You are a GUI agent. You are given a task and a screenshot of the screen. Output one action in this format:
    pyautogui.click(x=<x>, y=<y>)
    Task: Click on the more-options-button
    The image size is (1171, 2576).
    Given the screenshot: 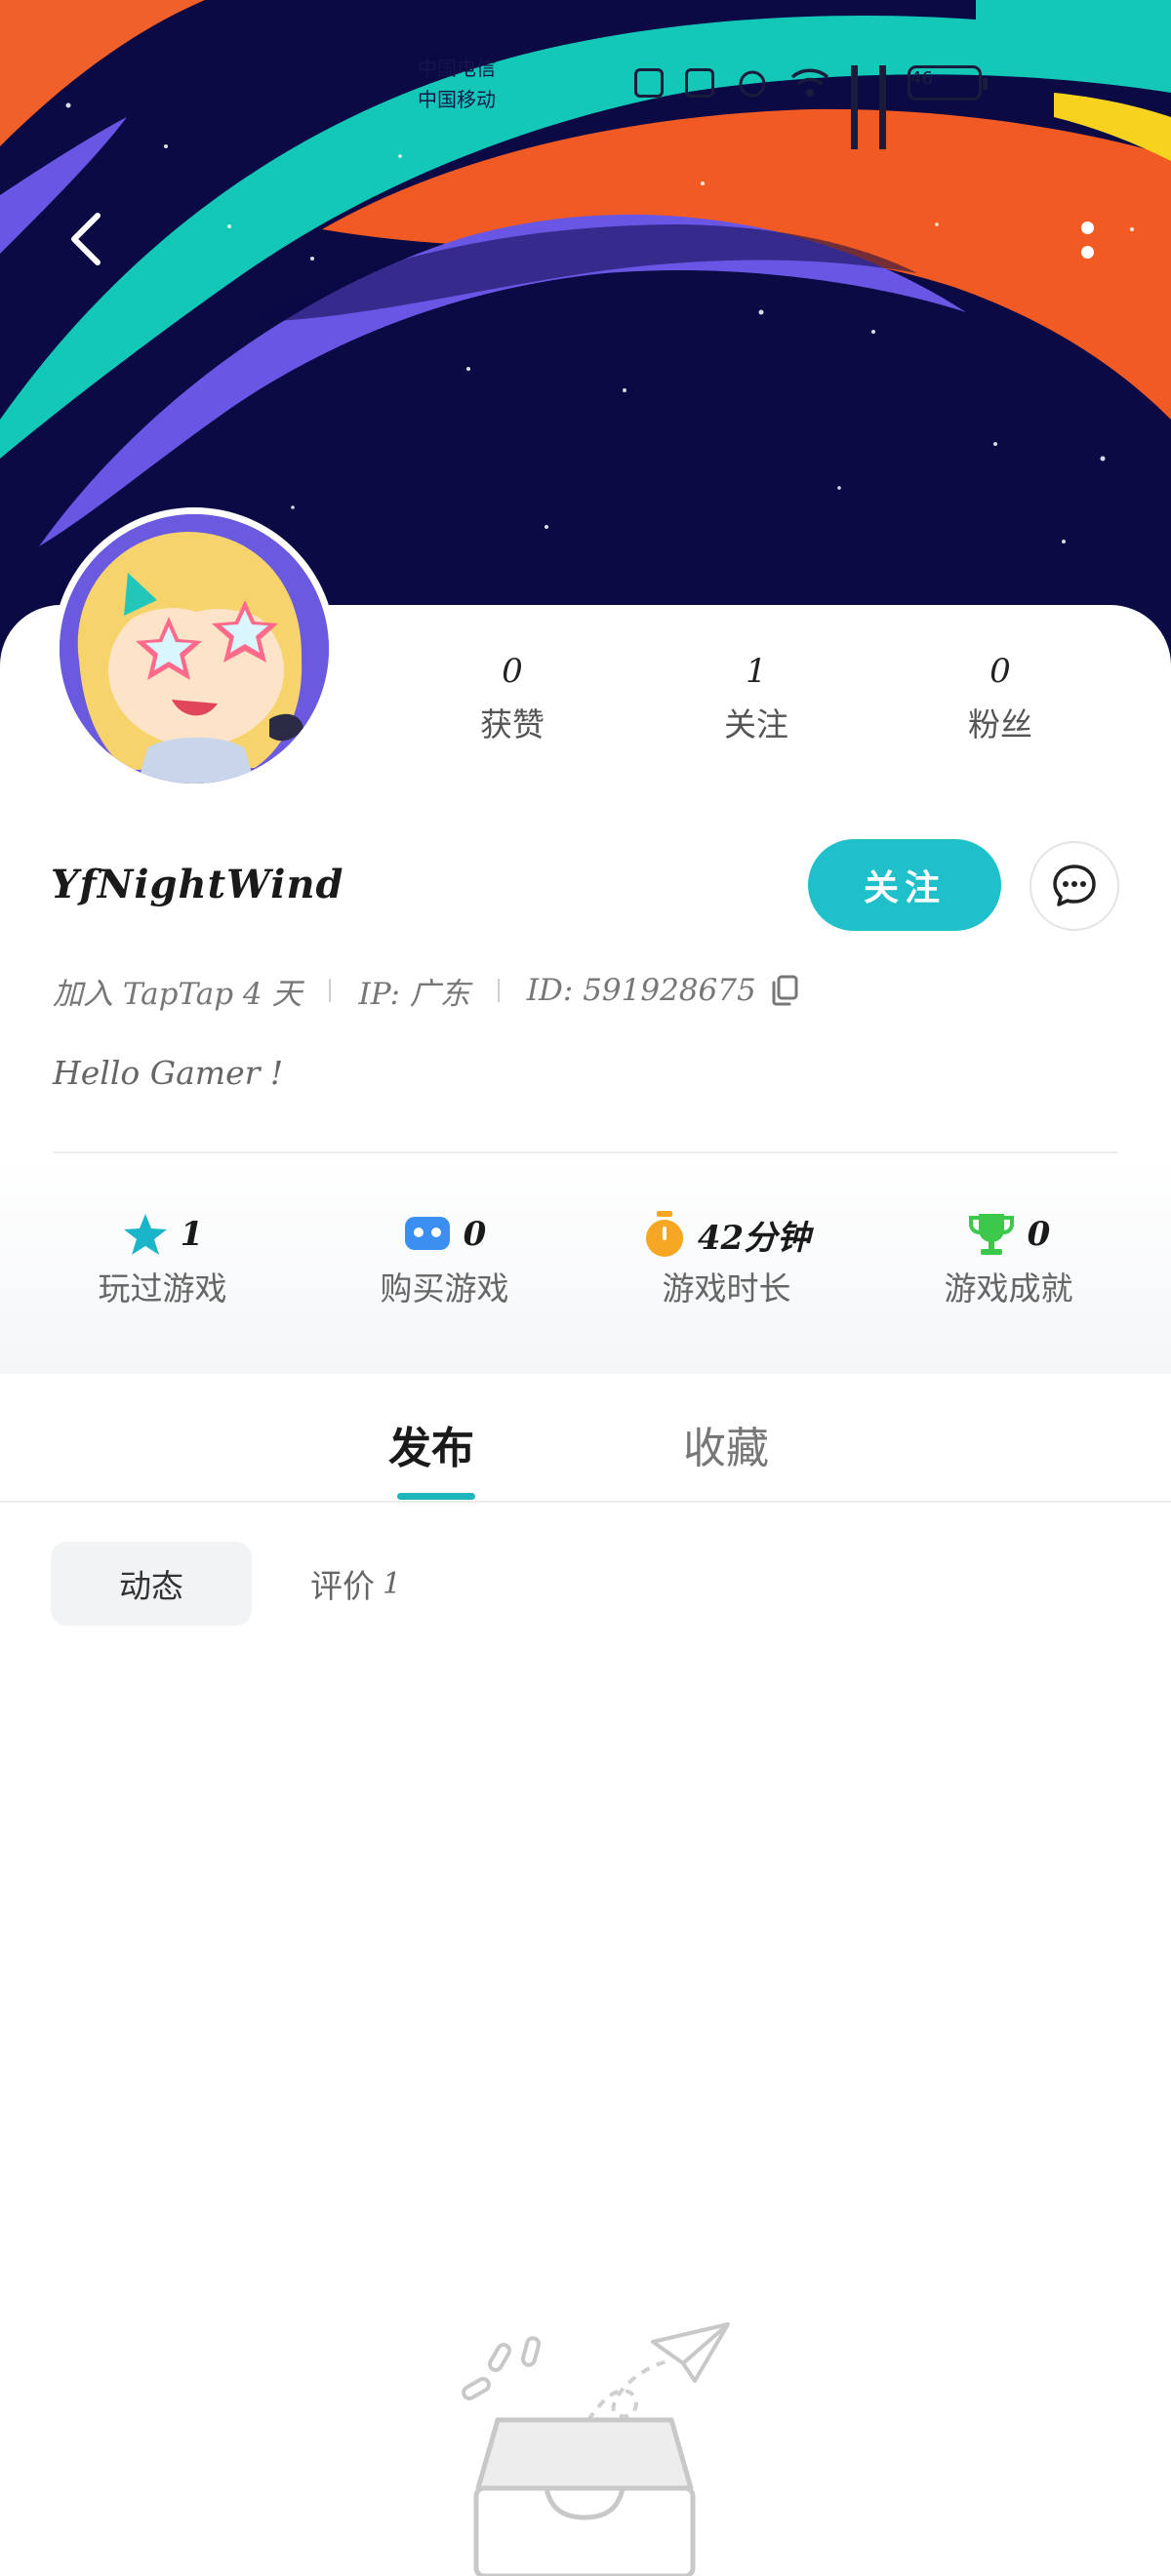 What is the action you would take?
    pyautogui.click(x=1087, y=240)
    